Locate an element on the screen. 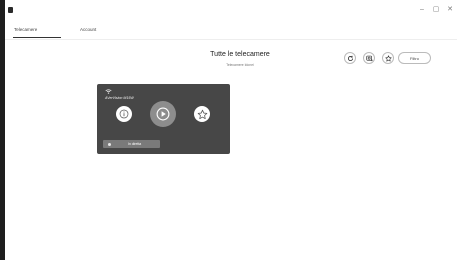  play-button is located at coordinates (163, 114).